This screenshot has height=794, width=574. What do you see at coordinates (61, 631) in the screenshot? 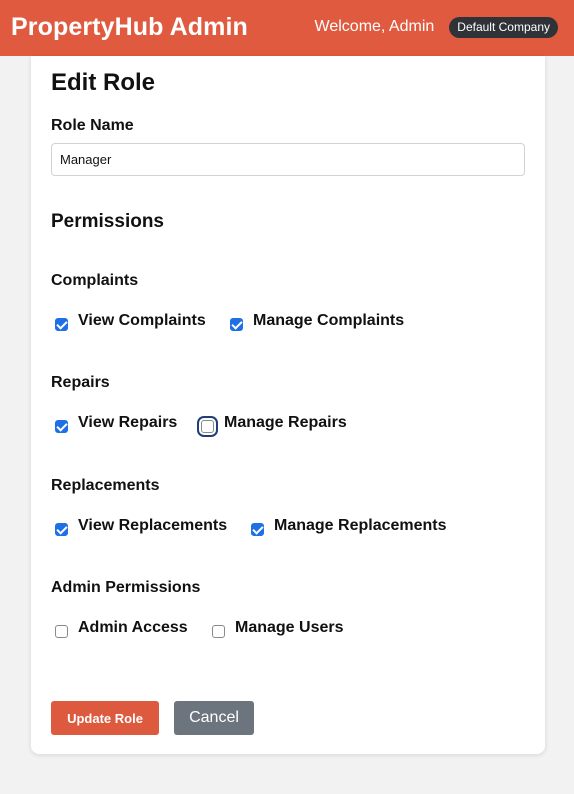
I see `checkbox-admin-access` at bounding box center [61, 631].